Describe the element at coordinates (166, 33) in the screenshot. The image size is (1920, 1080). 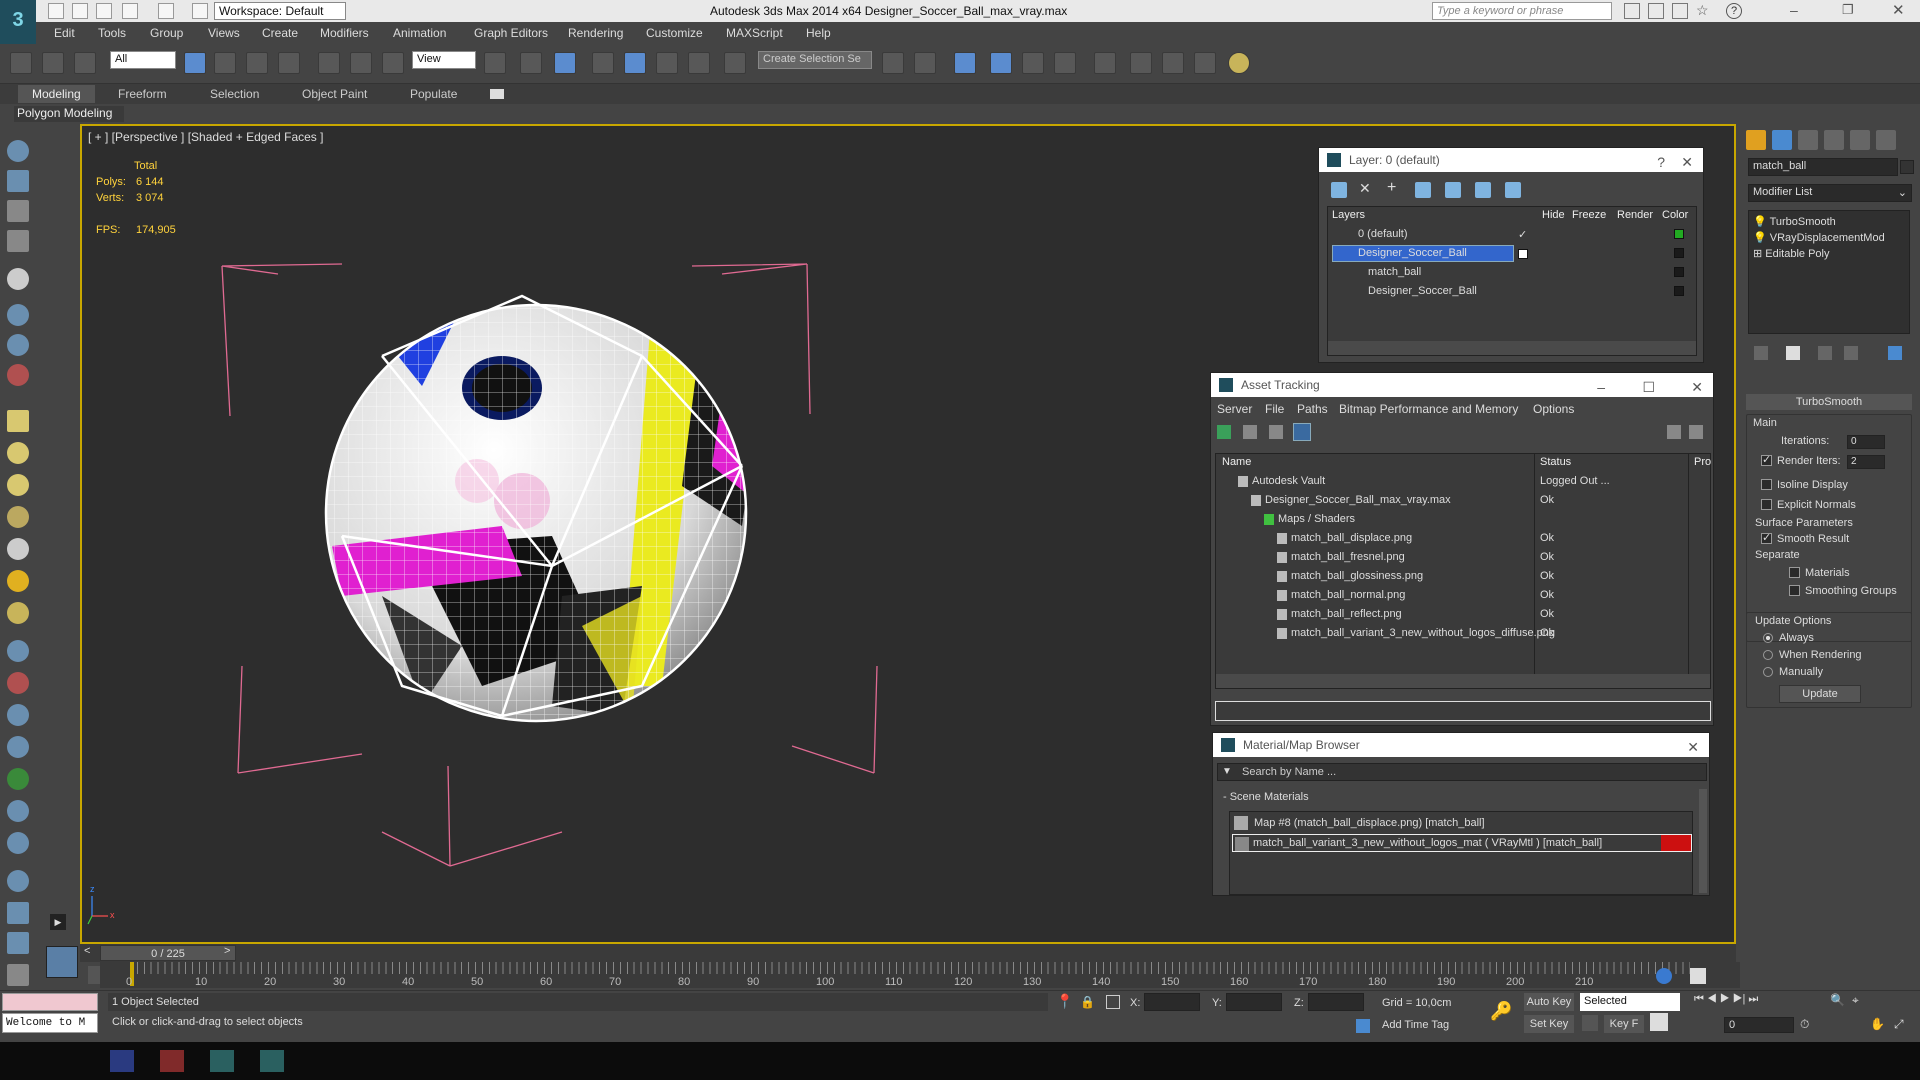
I see `menu-group: Group` at that location.